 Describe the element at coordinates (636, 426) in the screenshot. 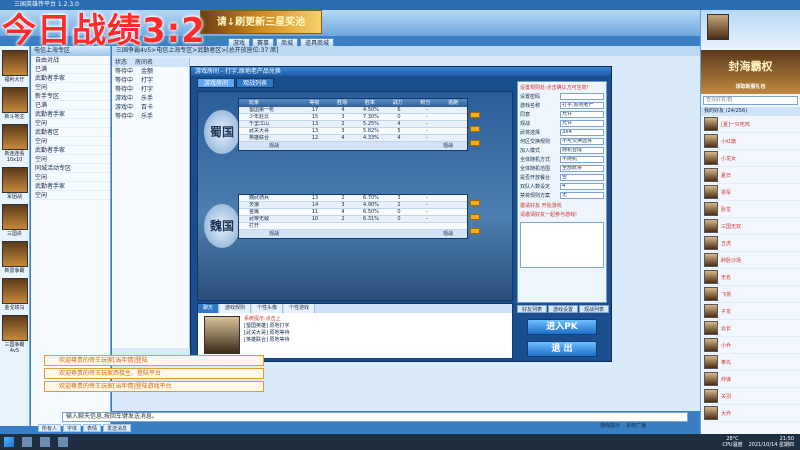

I see `broadcast-toggle: 系统广播` at that location.